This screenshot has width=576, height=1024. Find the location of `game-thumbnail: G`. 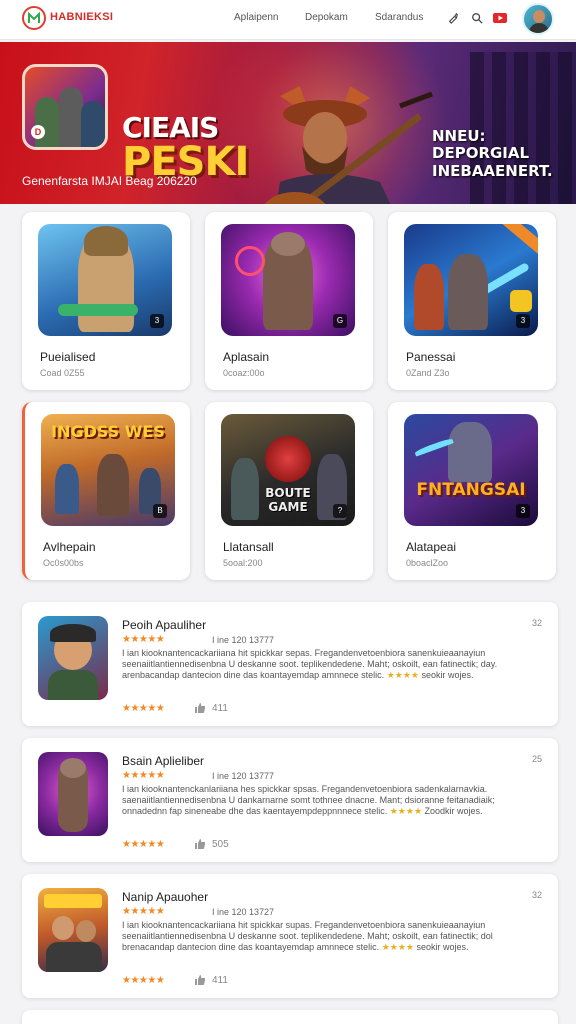

game-thumbnail: G is located at coordinates (288, 280).